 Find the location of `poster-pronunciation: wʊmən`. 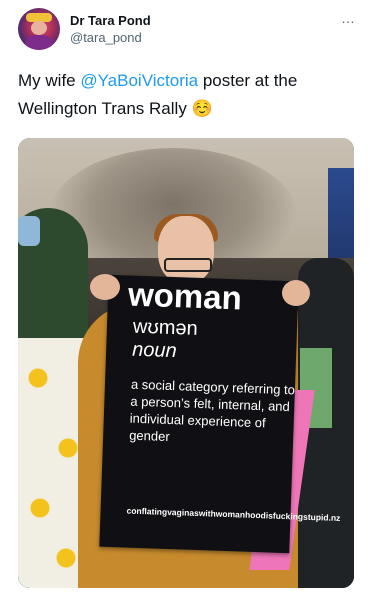

poster-pronunciation: wʊmən is located at coordinates (165, 327).